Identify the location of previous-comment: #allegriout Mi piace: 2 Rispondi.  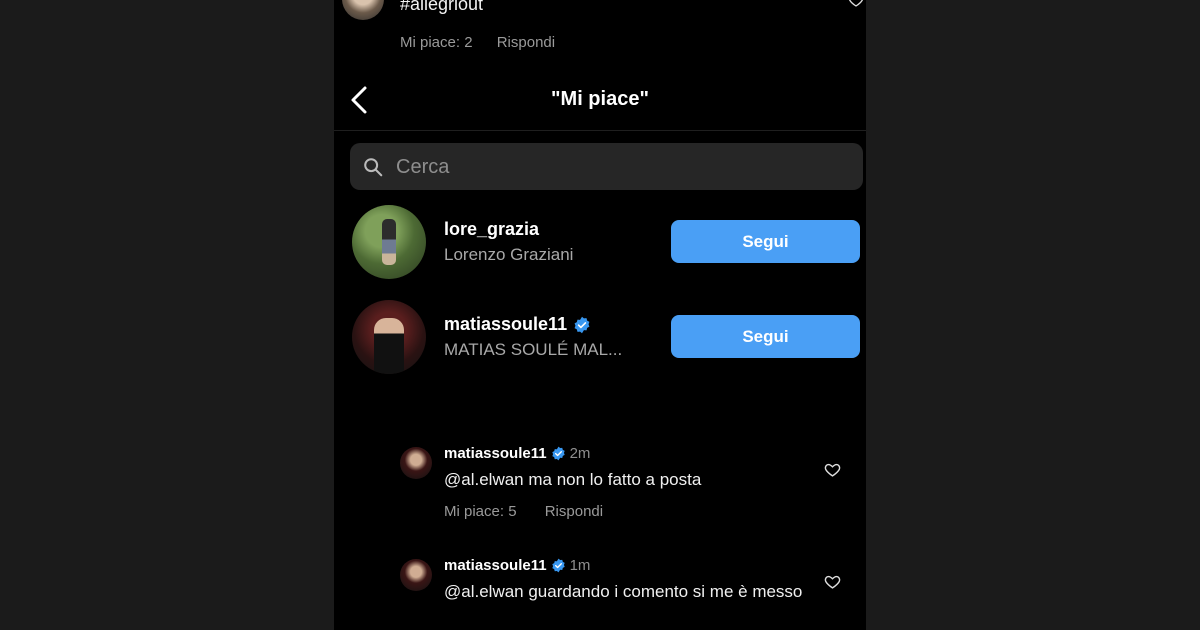
(600, 31).